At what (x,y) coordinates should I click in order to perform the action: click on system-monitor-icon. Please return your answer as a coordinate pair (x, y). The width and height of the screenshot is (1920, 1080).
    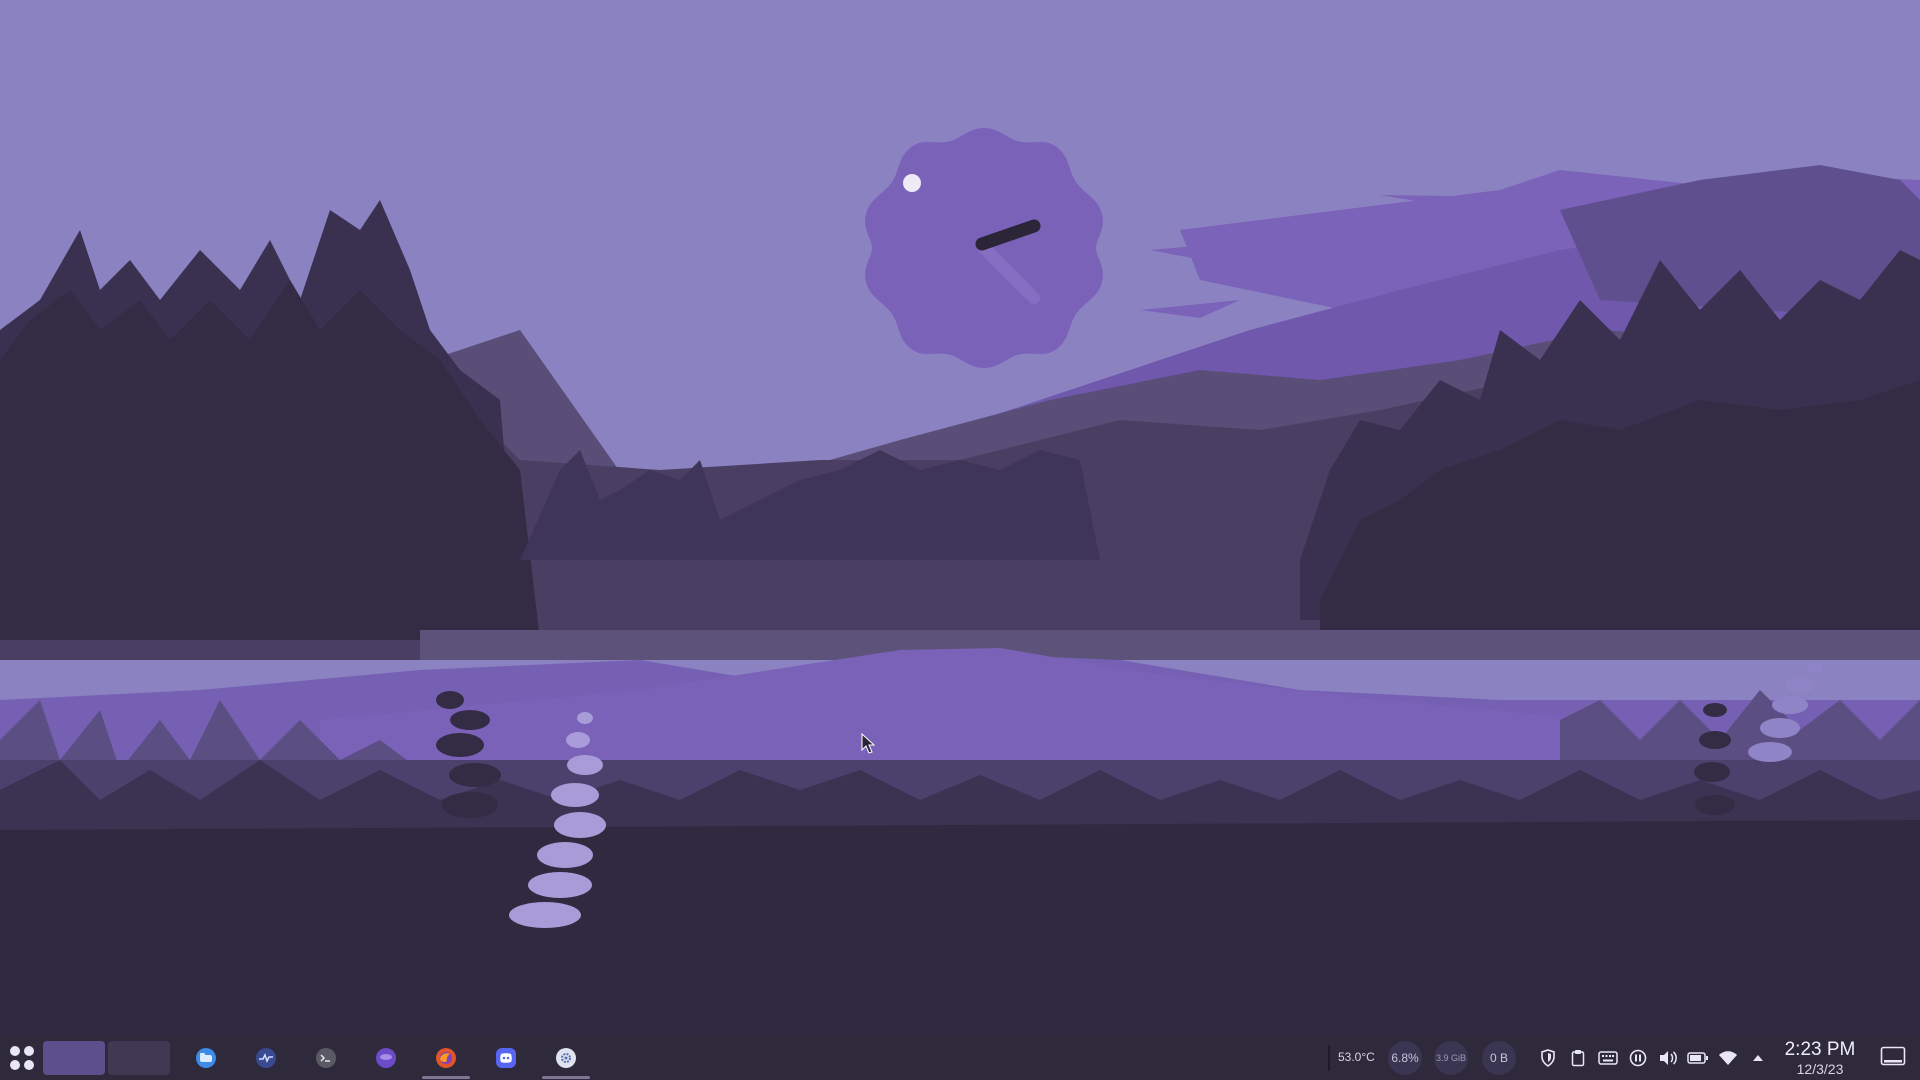
    Looking at the image, I should click on (266, 1057).